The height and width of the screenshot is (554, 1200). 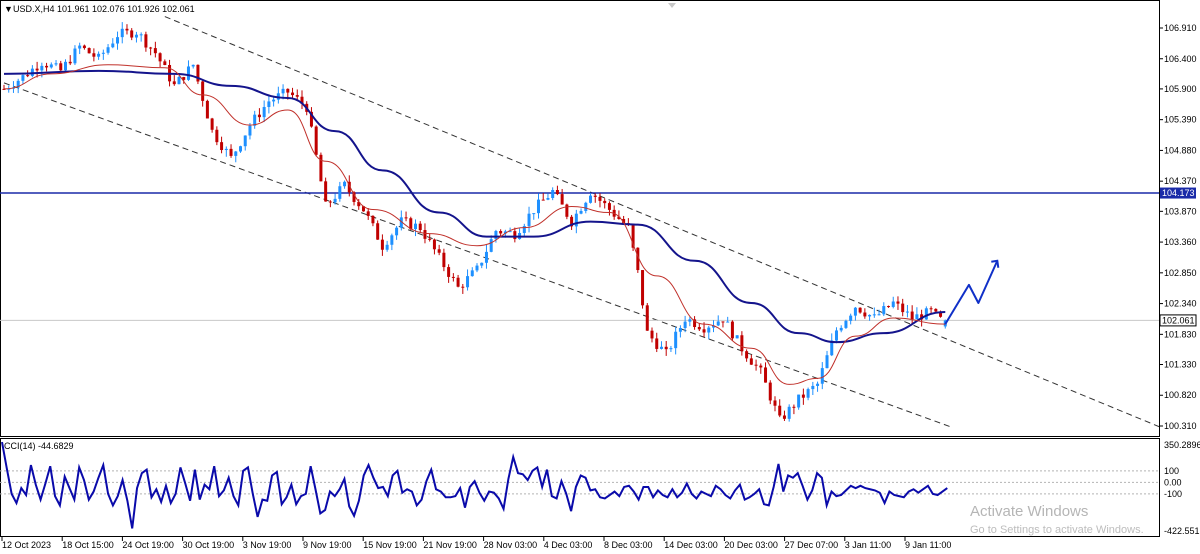 I want to click on time-tick-label: 15 Nov 19:00, so click(x=390, y=545).